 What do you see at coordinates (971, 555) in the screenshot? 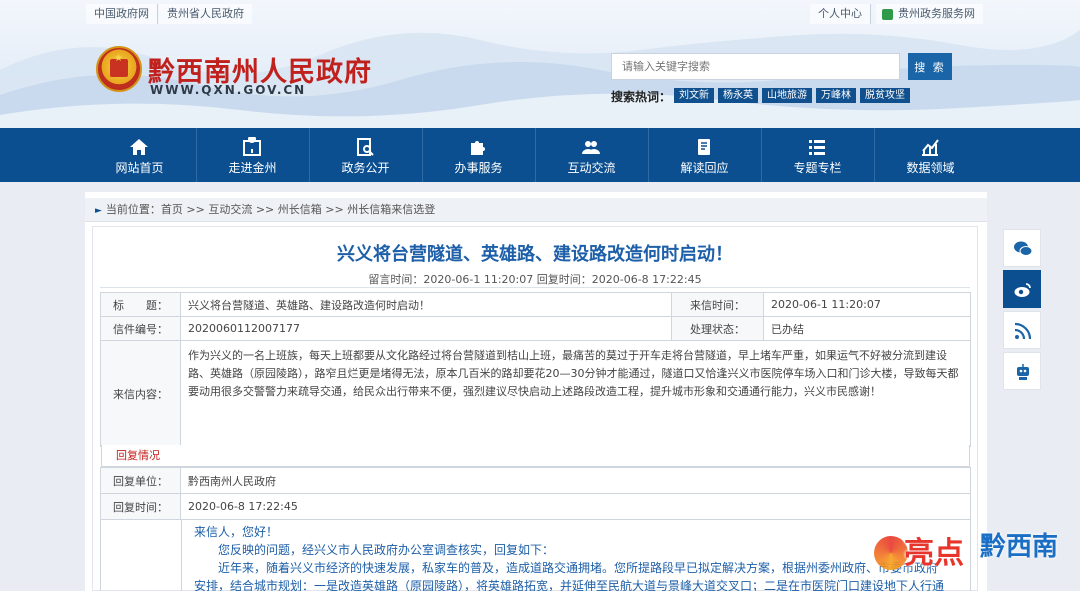
I see `watermark-logo: 亮点 黔西南` at bounding box center [971, 555].